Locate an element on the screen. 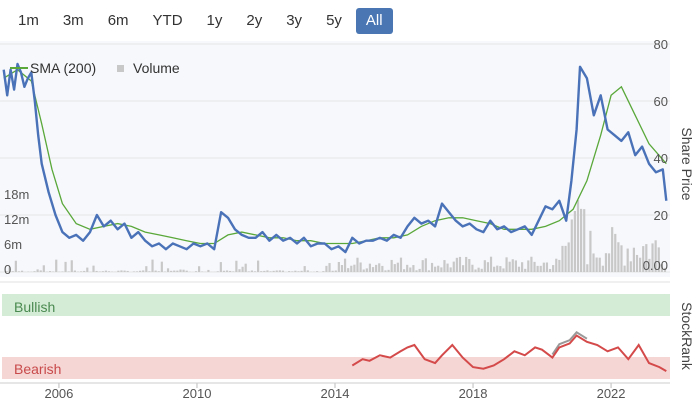  chart-legend: SMA (200) Volume is located at coordinates (95, 68).